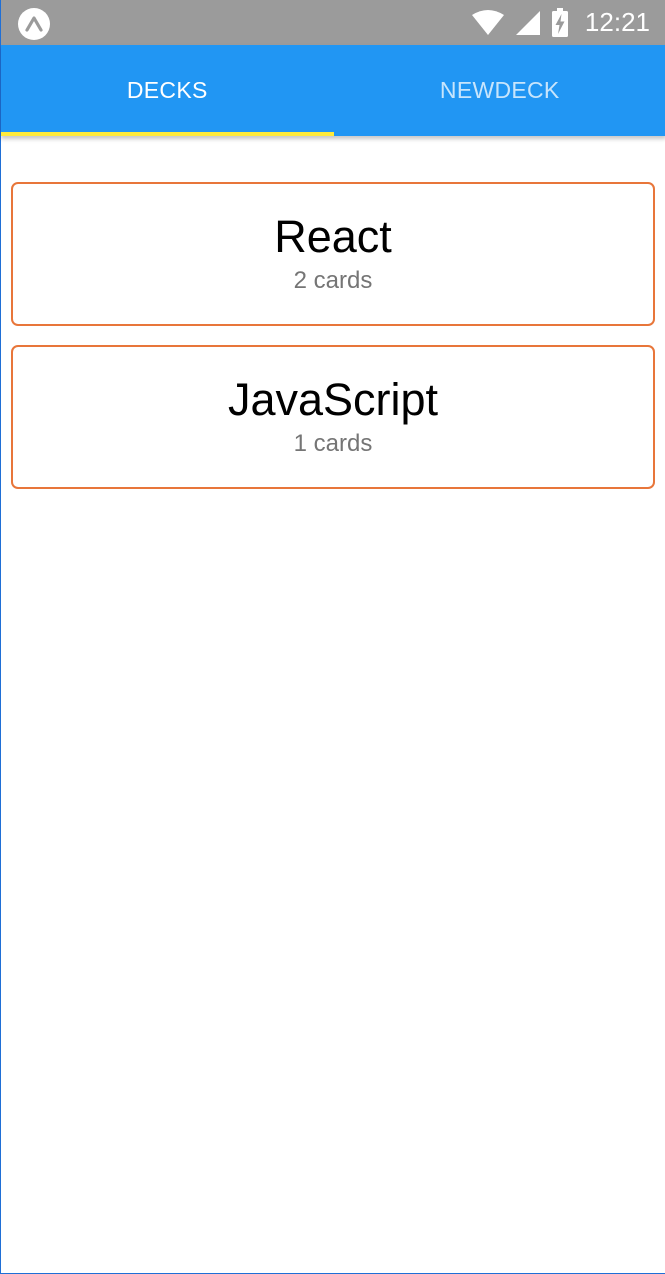 Image resolution: width=665 pixels, height=1274 pixels. I want to click on deck-title: React, so click(333, 236).